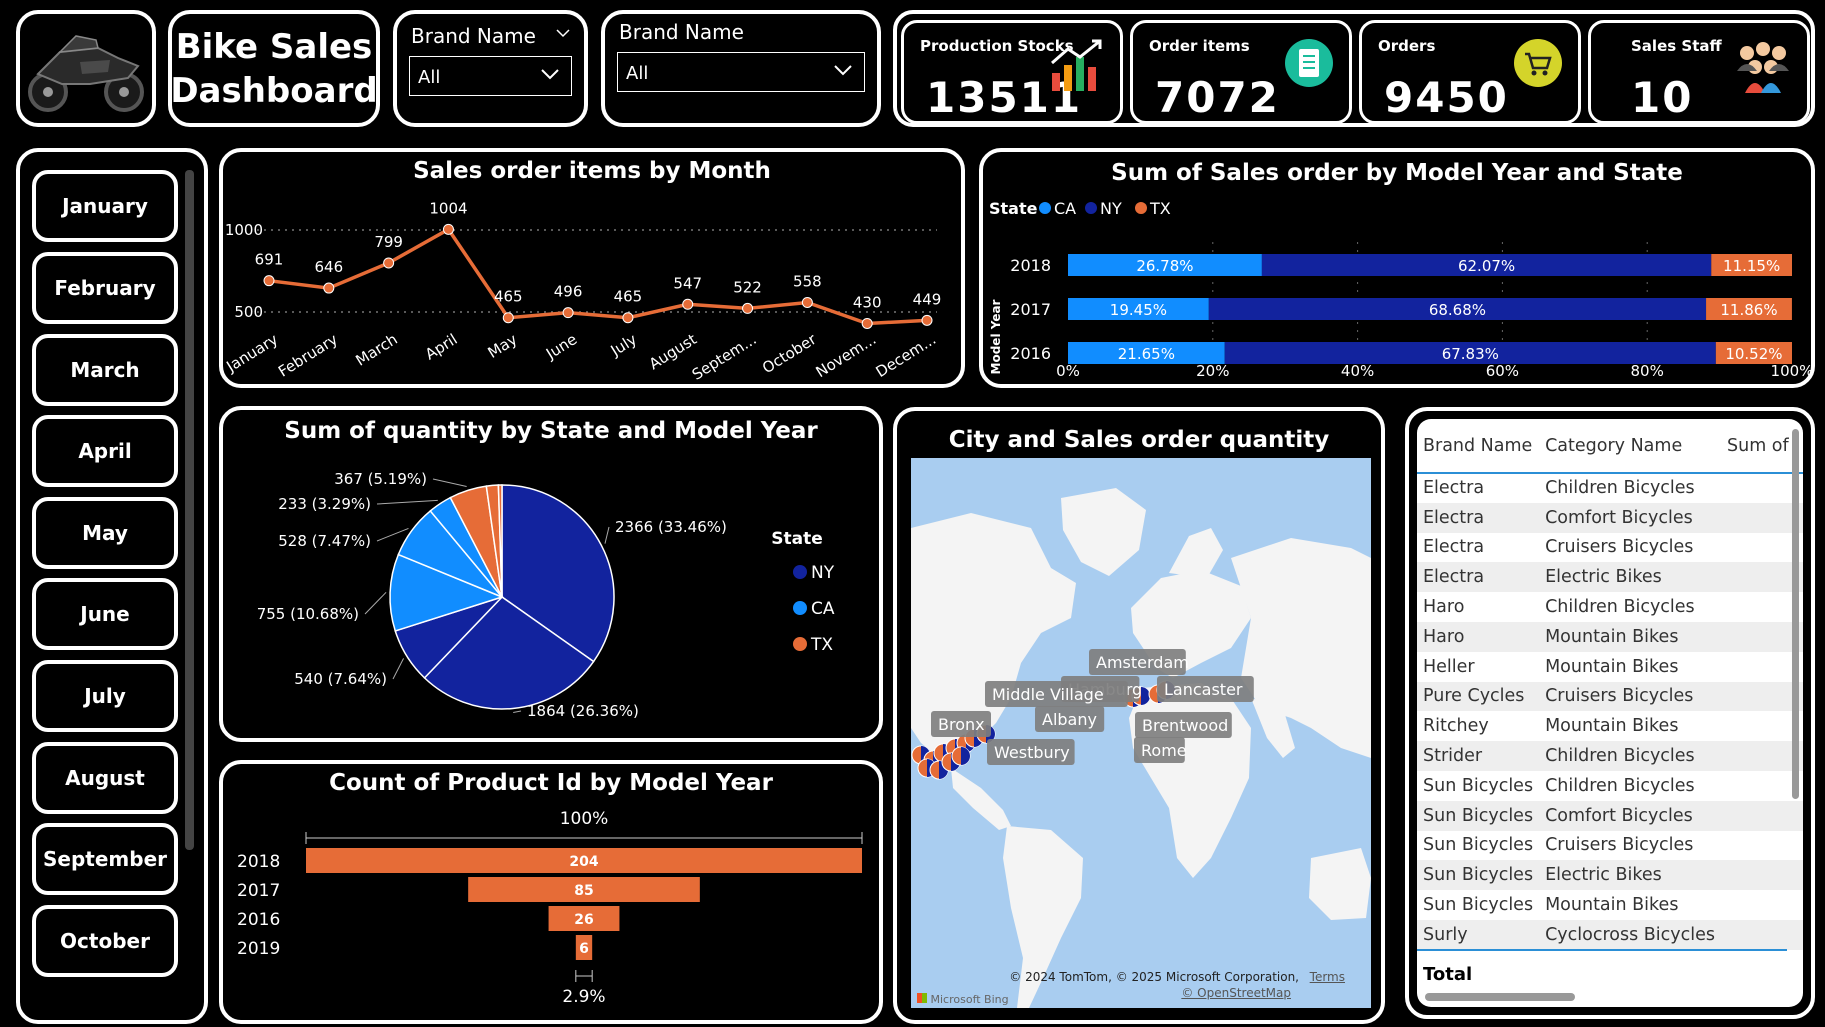  I want to click on bar-chart-up-icon, so click(1076, 65).